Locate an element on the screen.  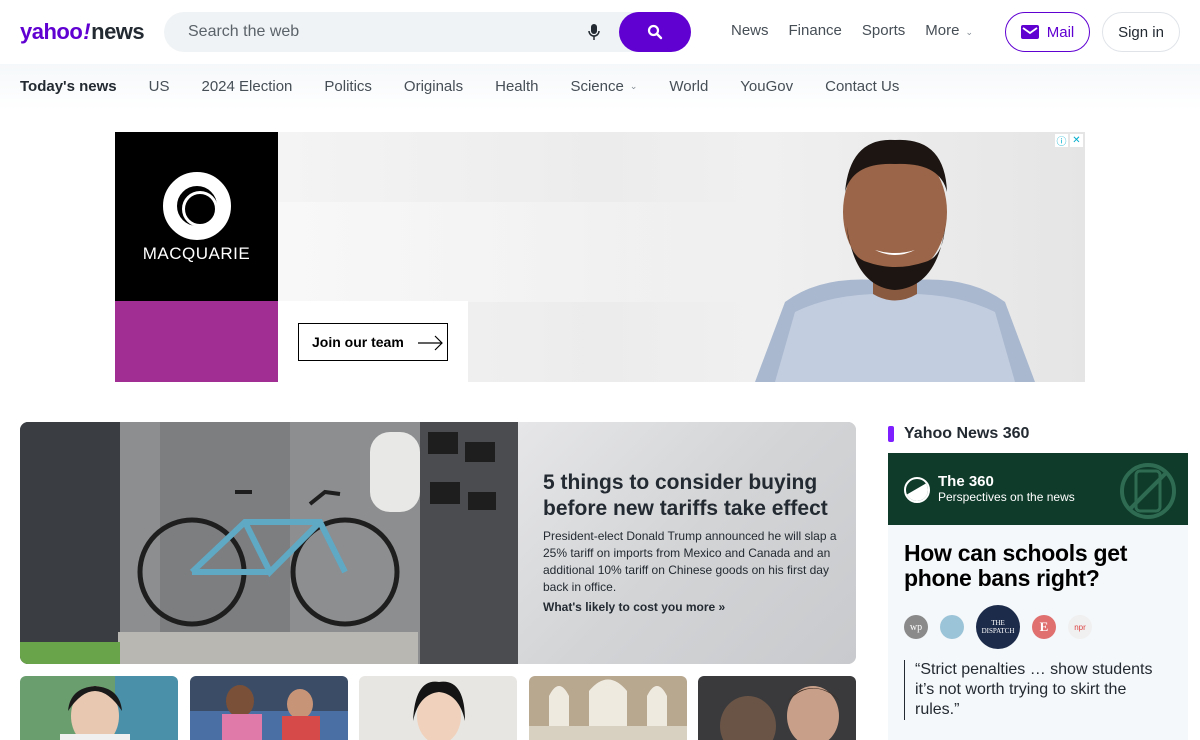
ad-person-image is located at coordinates (895, 260).